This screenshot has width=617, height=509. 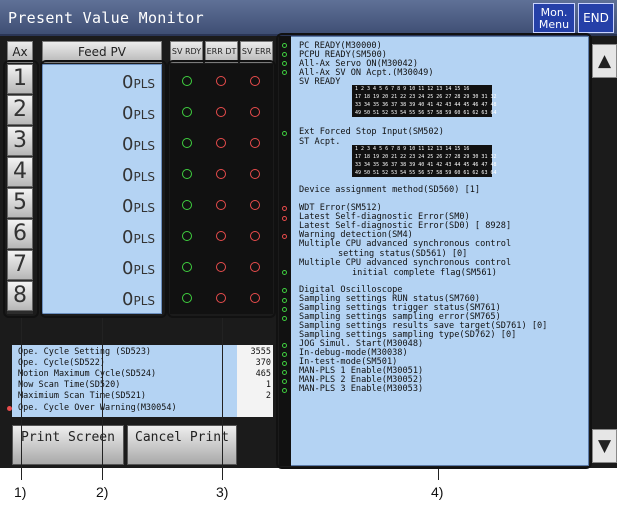 I want to click on title-bar: Present Value Monitor Mon. Menu END, so click(x=308, y=18).